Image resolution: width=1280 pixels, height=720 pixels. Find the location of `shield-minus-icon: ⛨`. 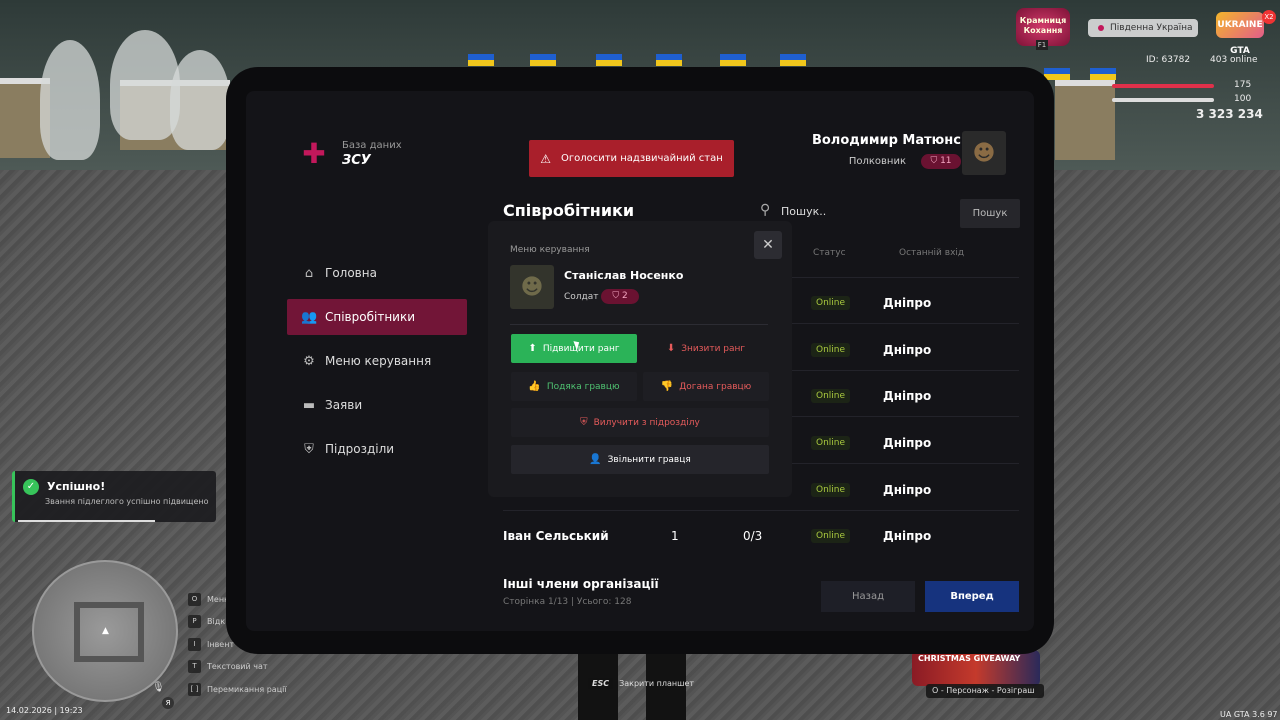

shield-minus-icon: ⛨ is located at coordinates (584, 422).